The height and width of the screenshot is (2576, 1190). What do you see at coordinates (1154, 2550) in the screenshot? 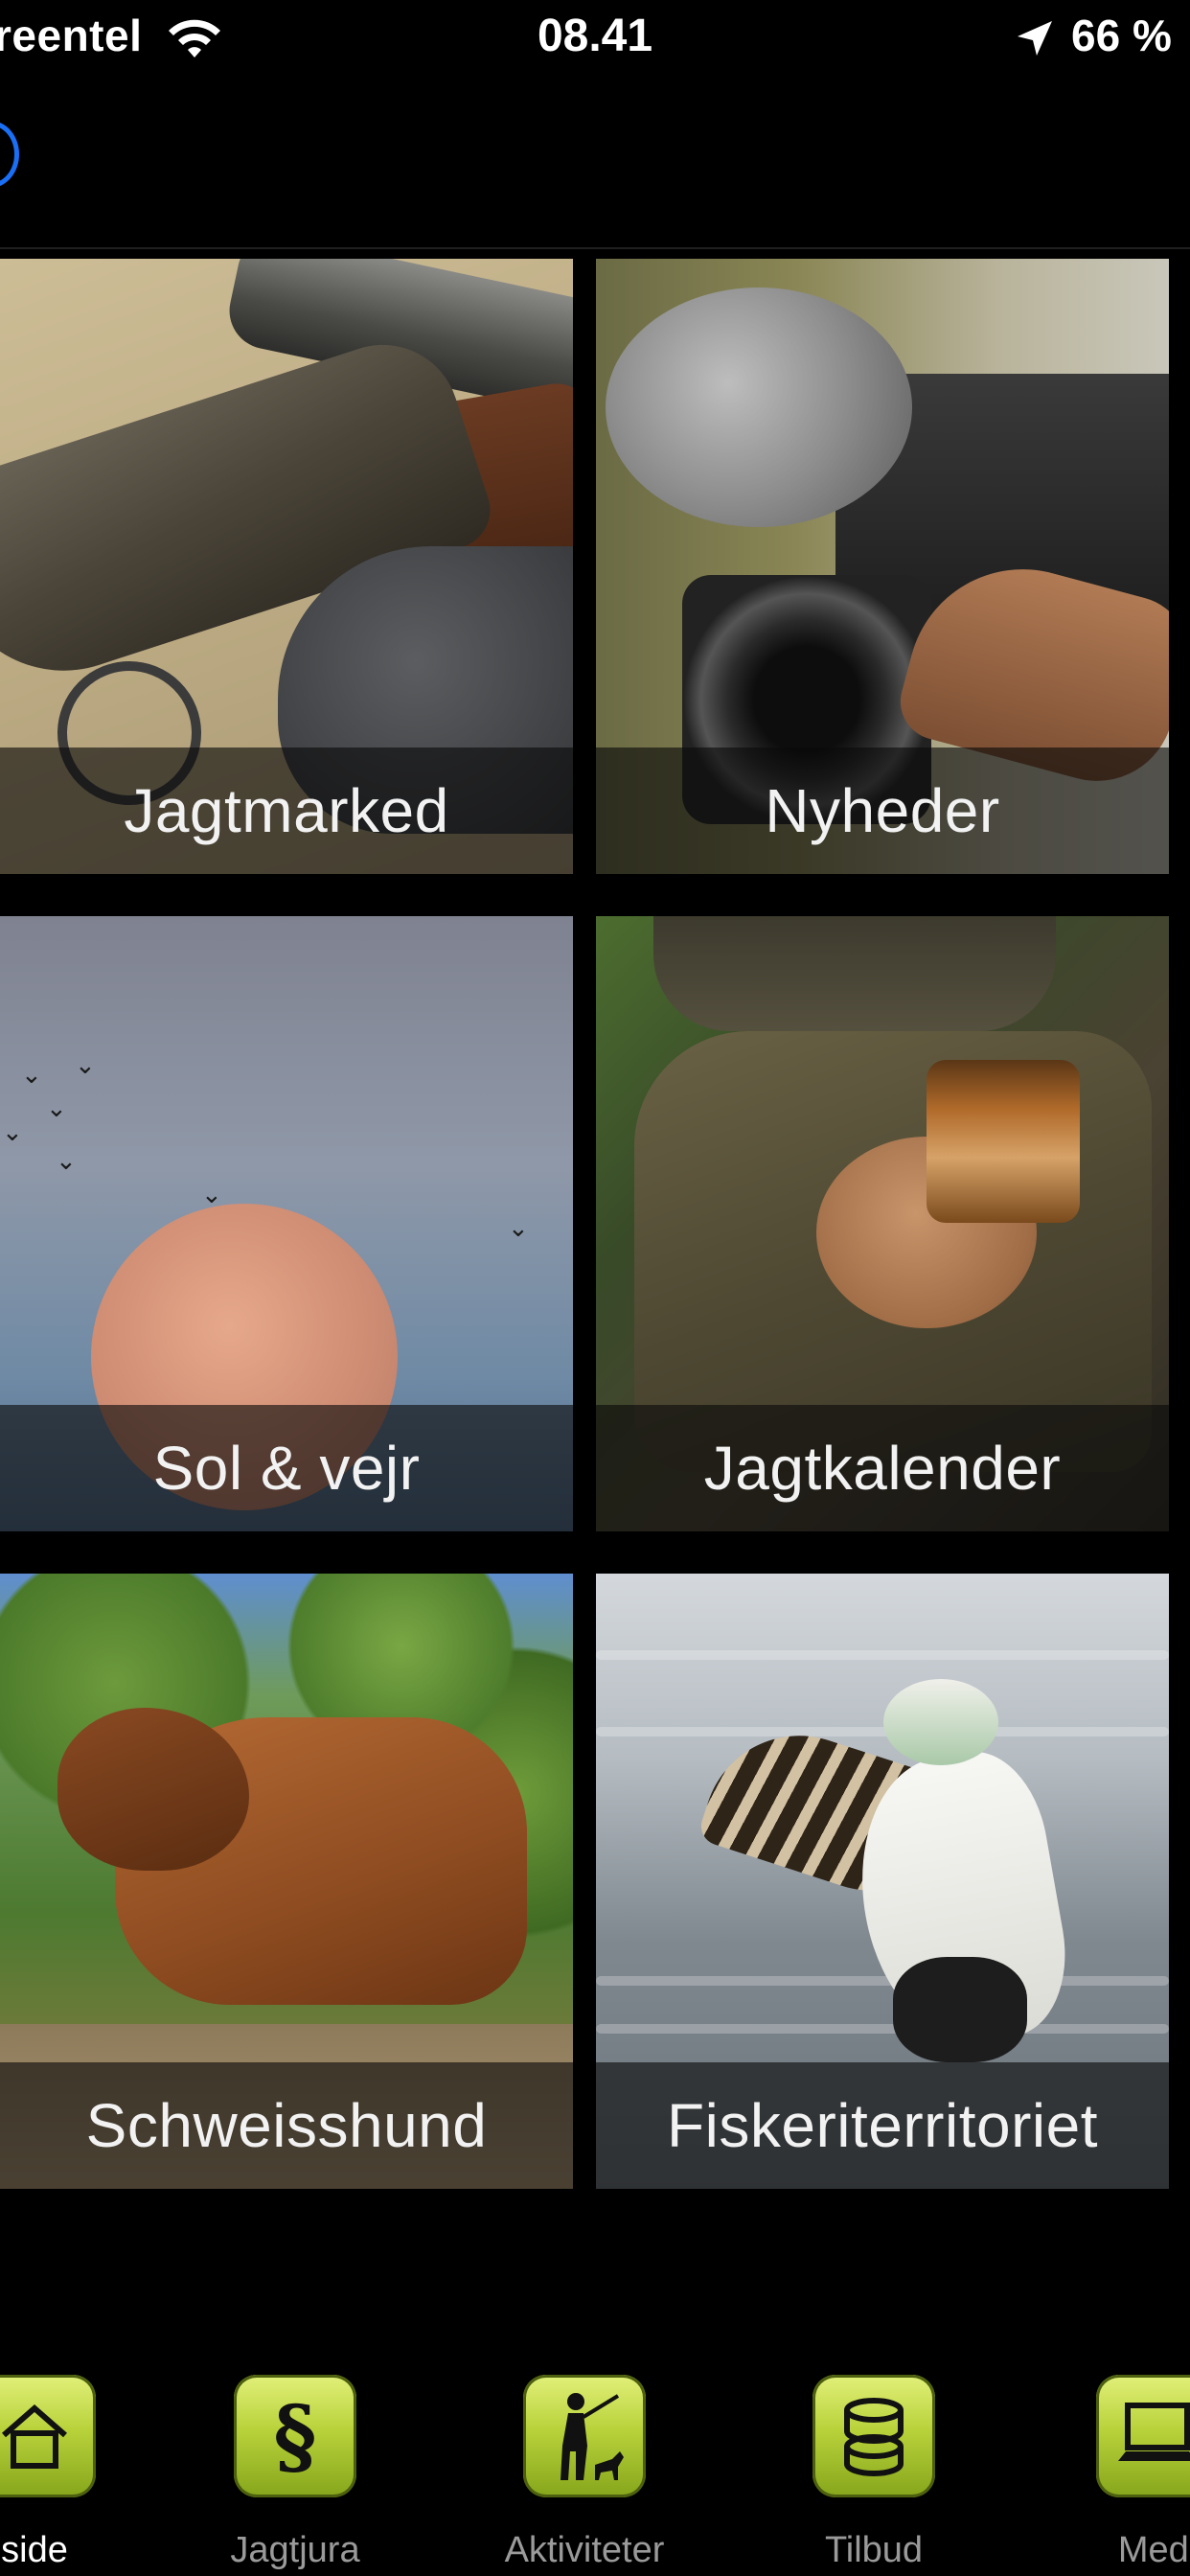
I see `tab-label: Medi` at bounding box center [1154, 2550].